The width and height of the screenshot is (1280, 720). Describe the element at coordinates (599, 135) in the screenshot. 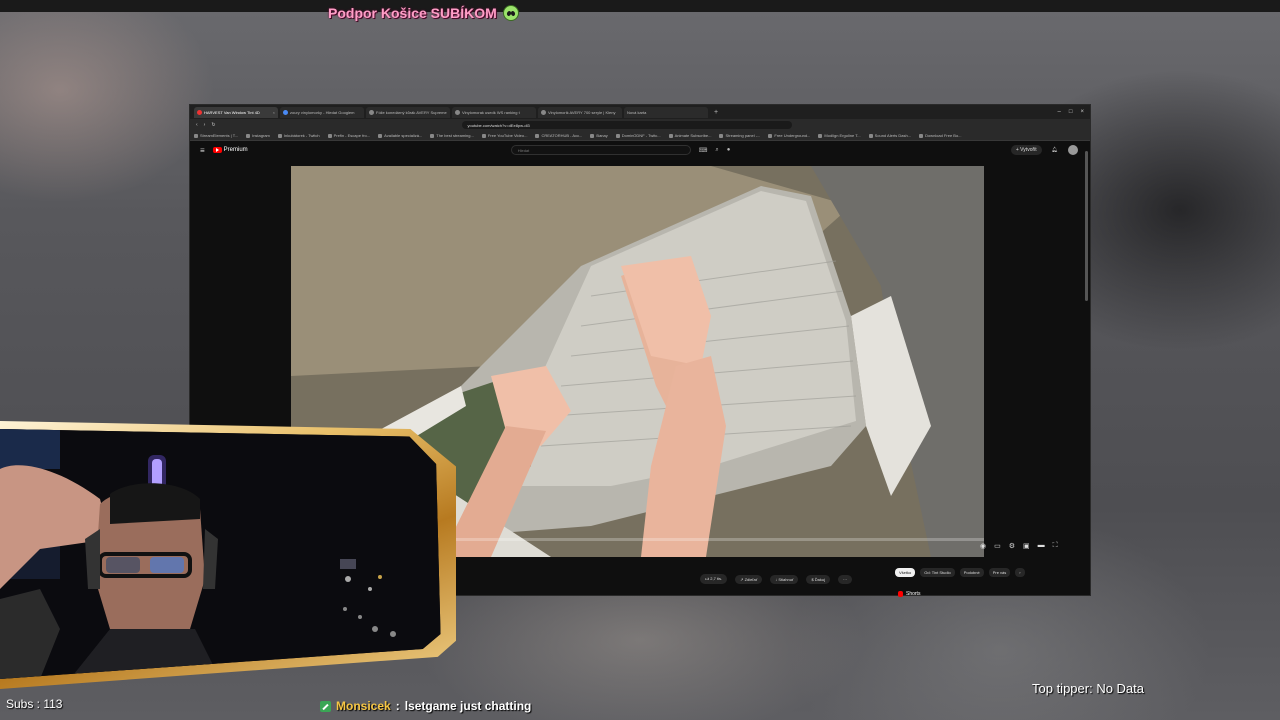

I see `bookmark-item: Banay` at that location.